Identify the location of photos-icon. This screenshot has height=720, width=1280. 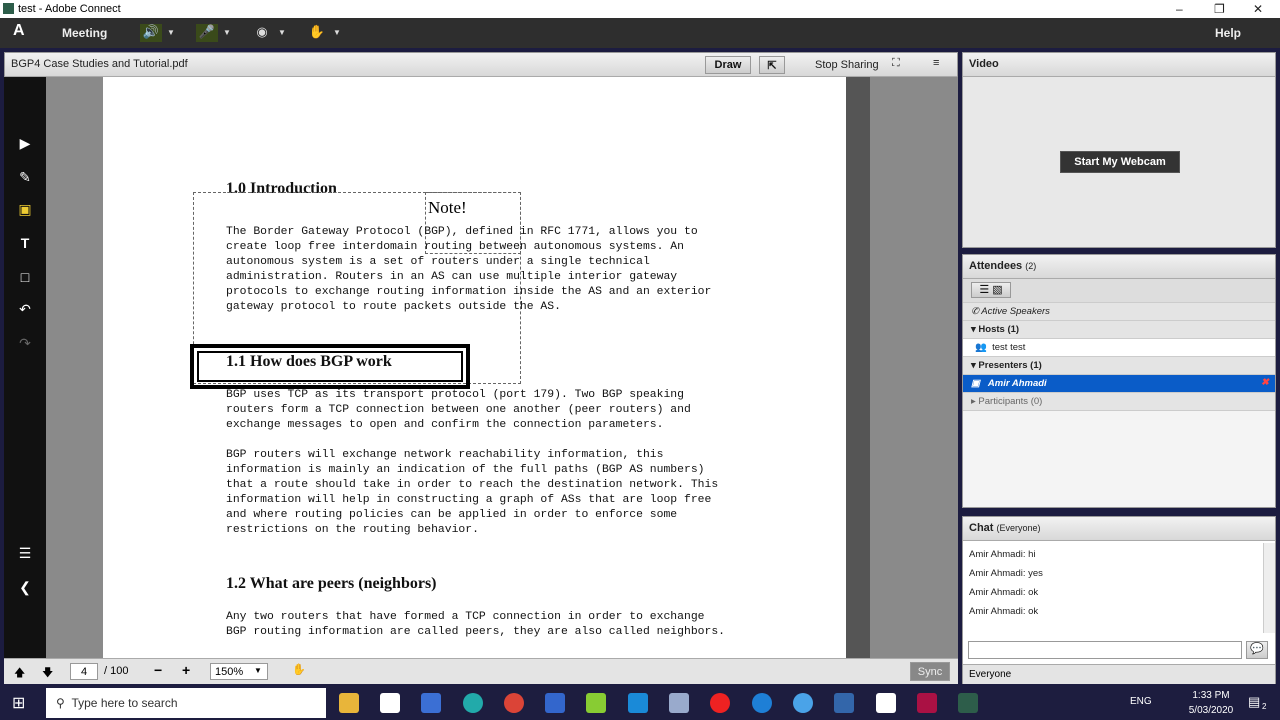
(886, 703).